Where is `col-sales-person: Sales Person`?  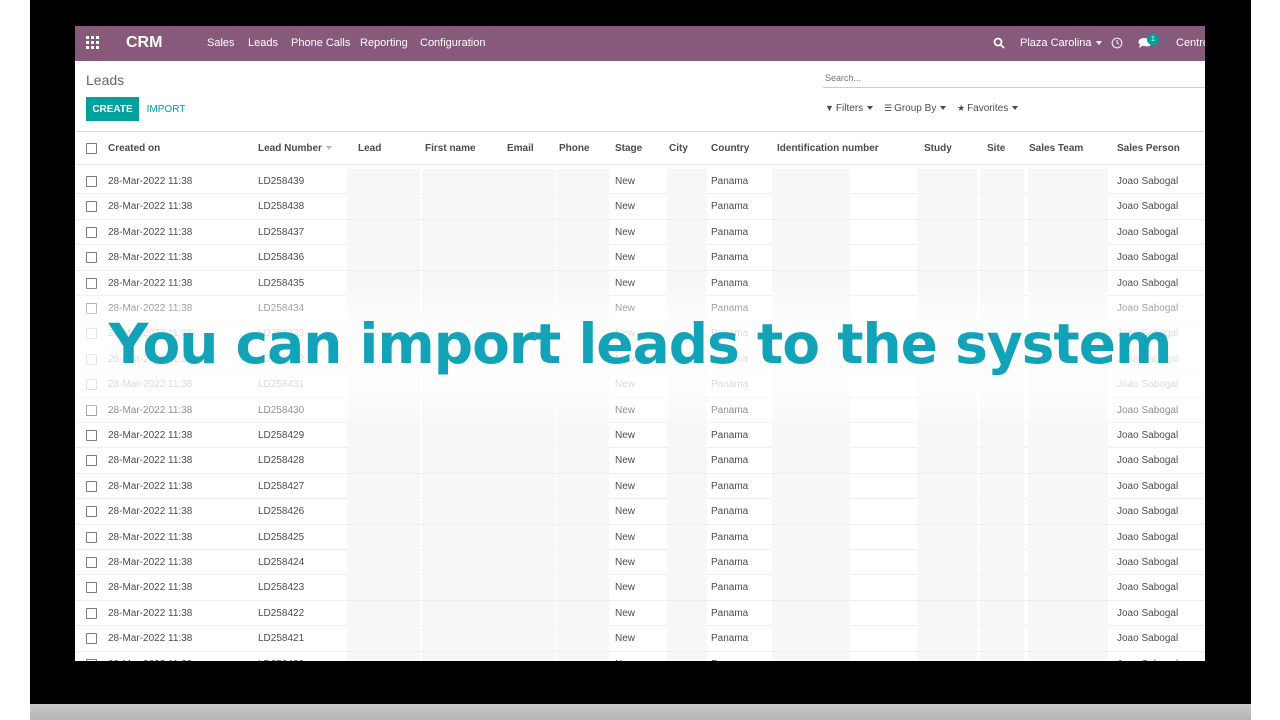 col-sales-person: Sales Person is located at coordinates (1148, 148).